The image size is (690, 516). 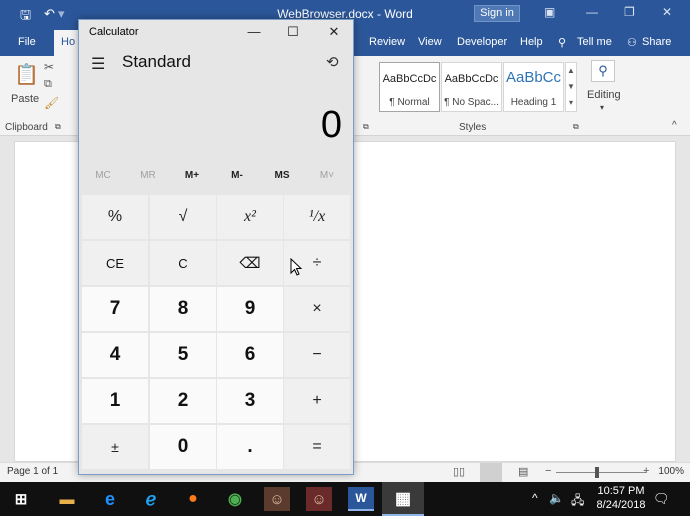 I want to click on styles-launcher-icon: ⧉, so click(x=576, y=127).